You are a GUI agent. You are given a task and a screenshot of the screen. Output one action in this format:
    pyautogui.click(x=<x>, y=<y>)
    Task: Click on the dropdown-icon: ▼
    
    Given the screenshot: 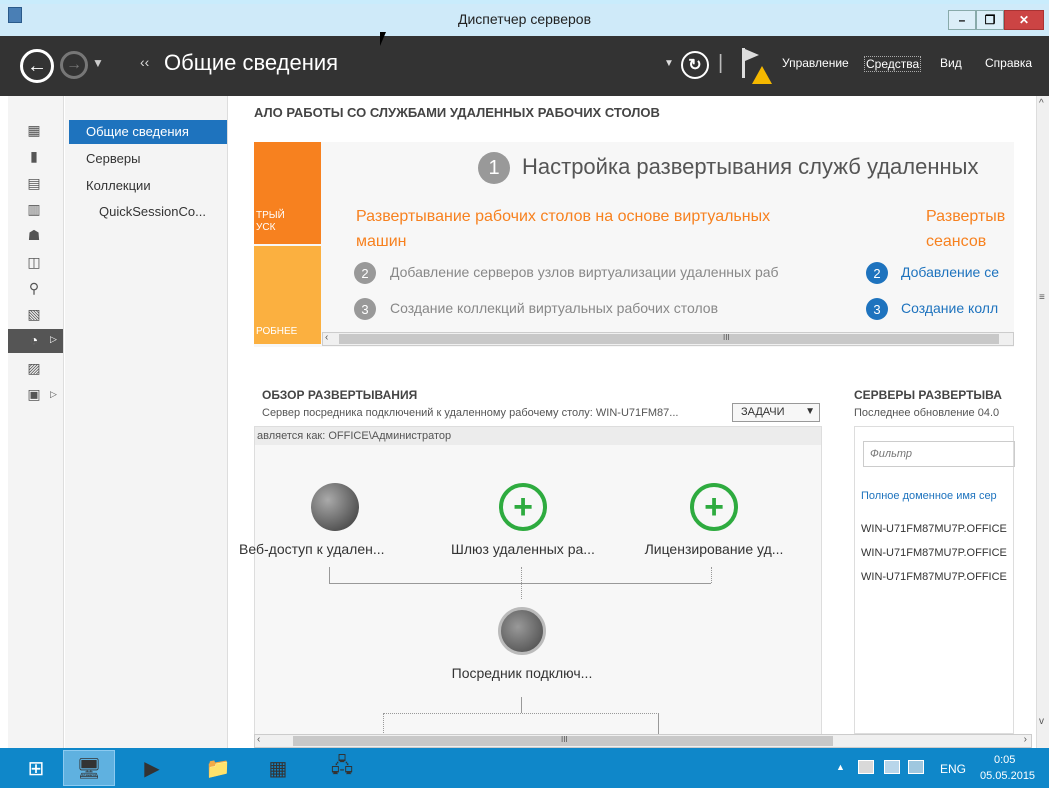 What is the action you would take?
    pyautogui.click(x=669, y=63)
    